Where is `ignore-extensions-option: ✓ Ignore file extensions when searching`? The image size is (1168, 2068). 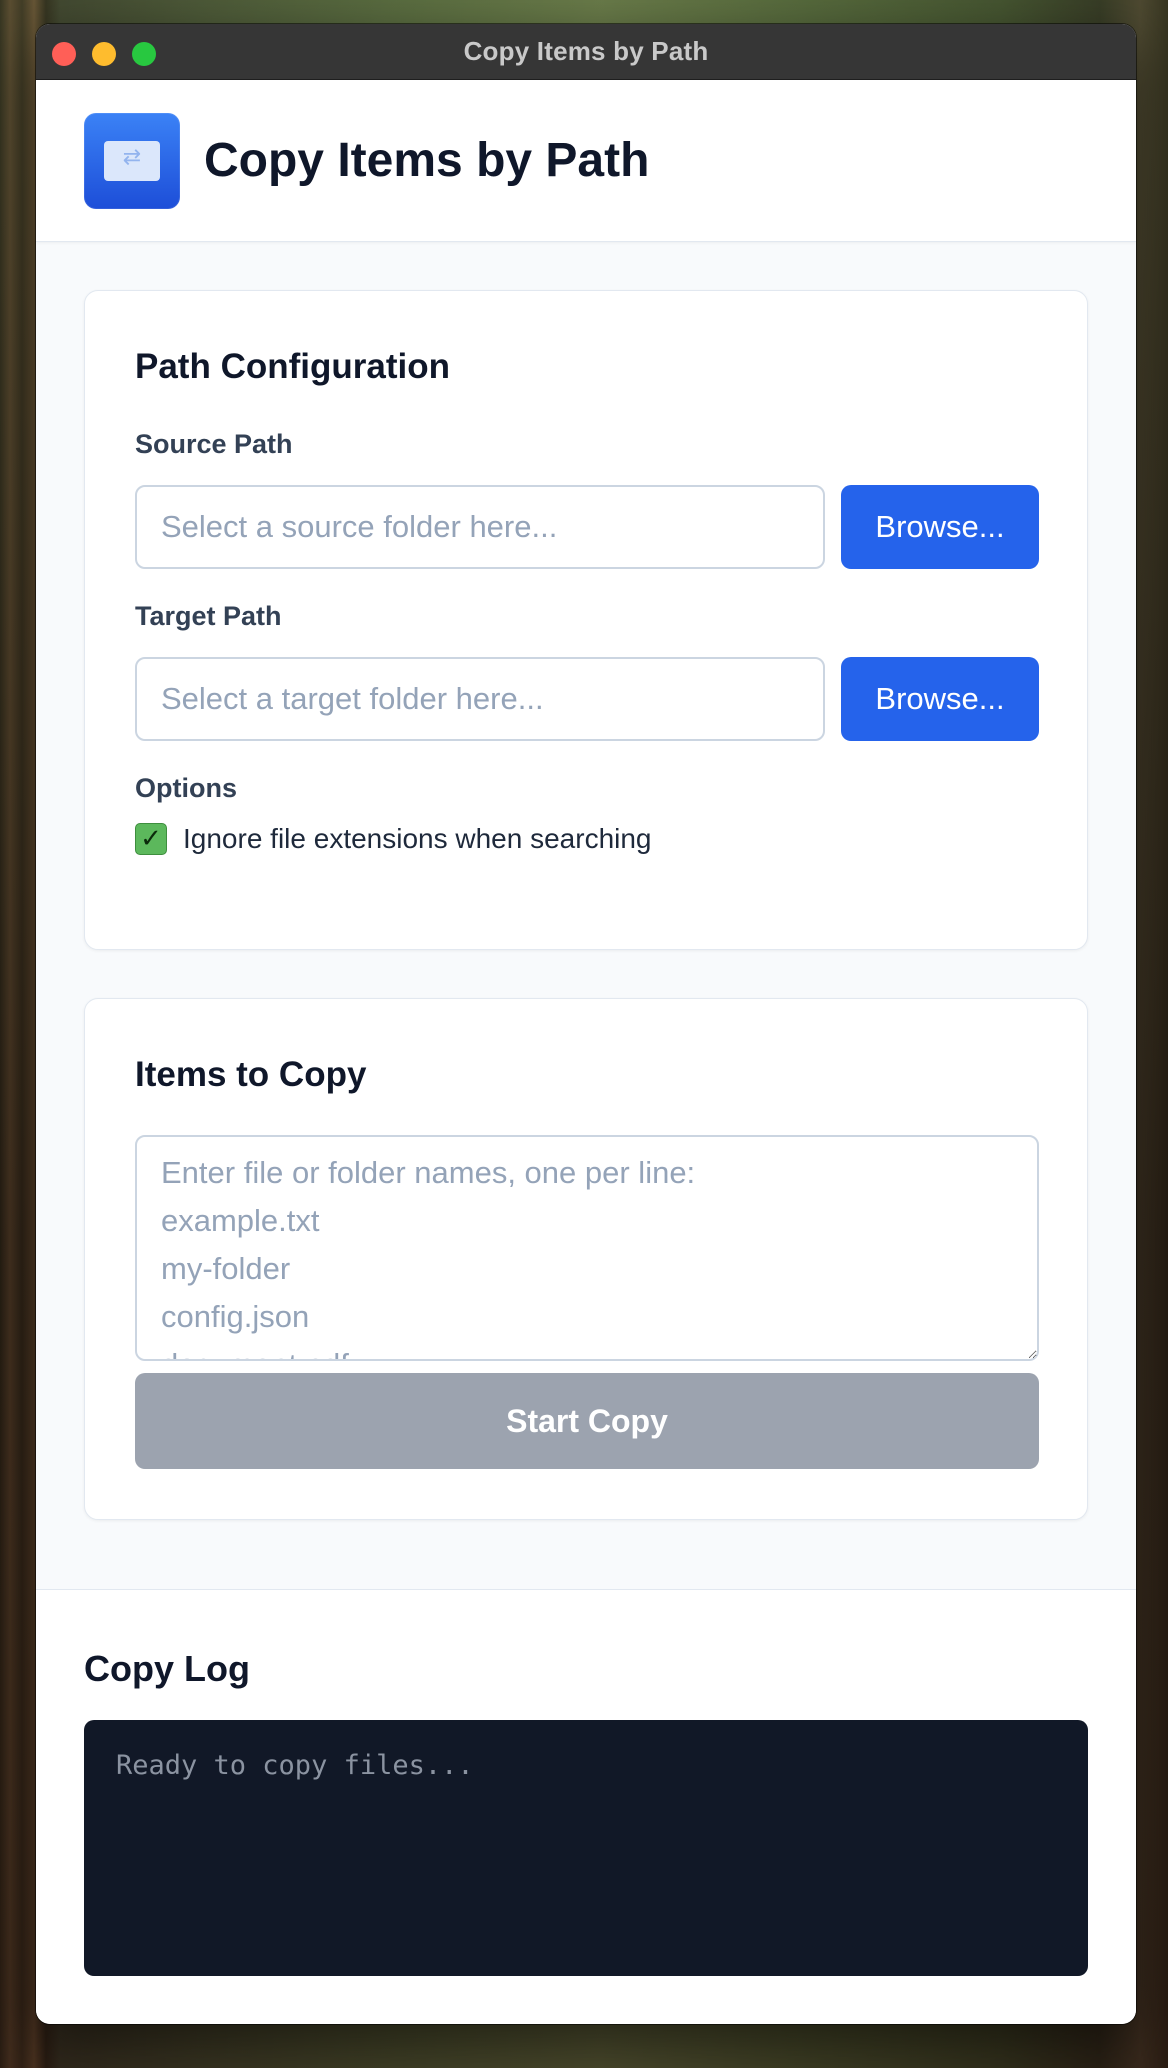 ignore-extensions-option: ✓ Ignore file extensions when searching is located at coordinates (393, 839).